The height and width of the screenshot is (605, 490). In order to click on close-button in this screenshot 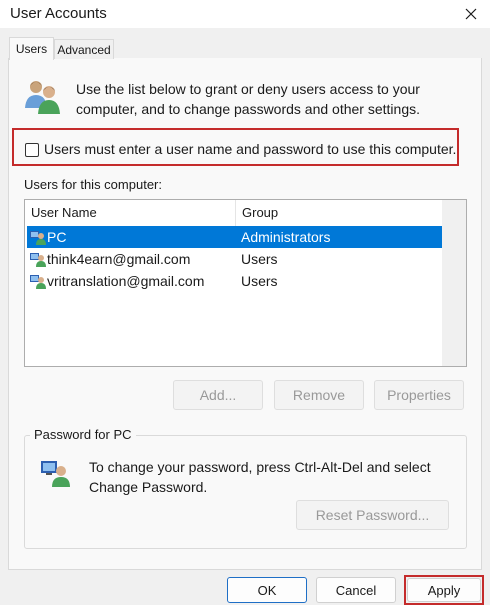, I will do `click(471, 14)`.